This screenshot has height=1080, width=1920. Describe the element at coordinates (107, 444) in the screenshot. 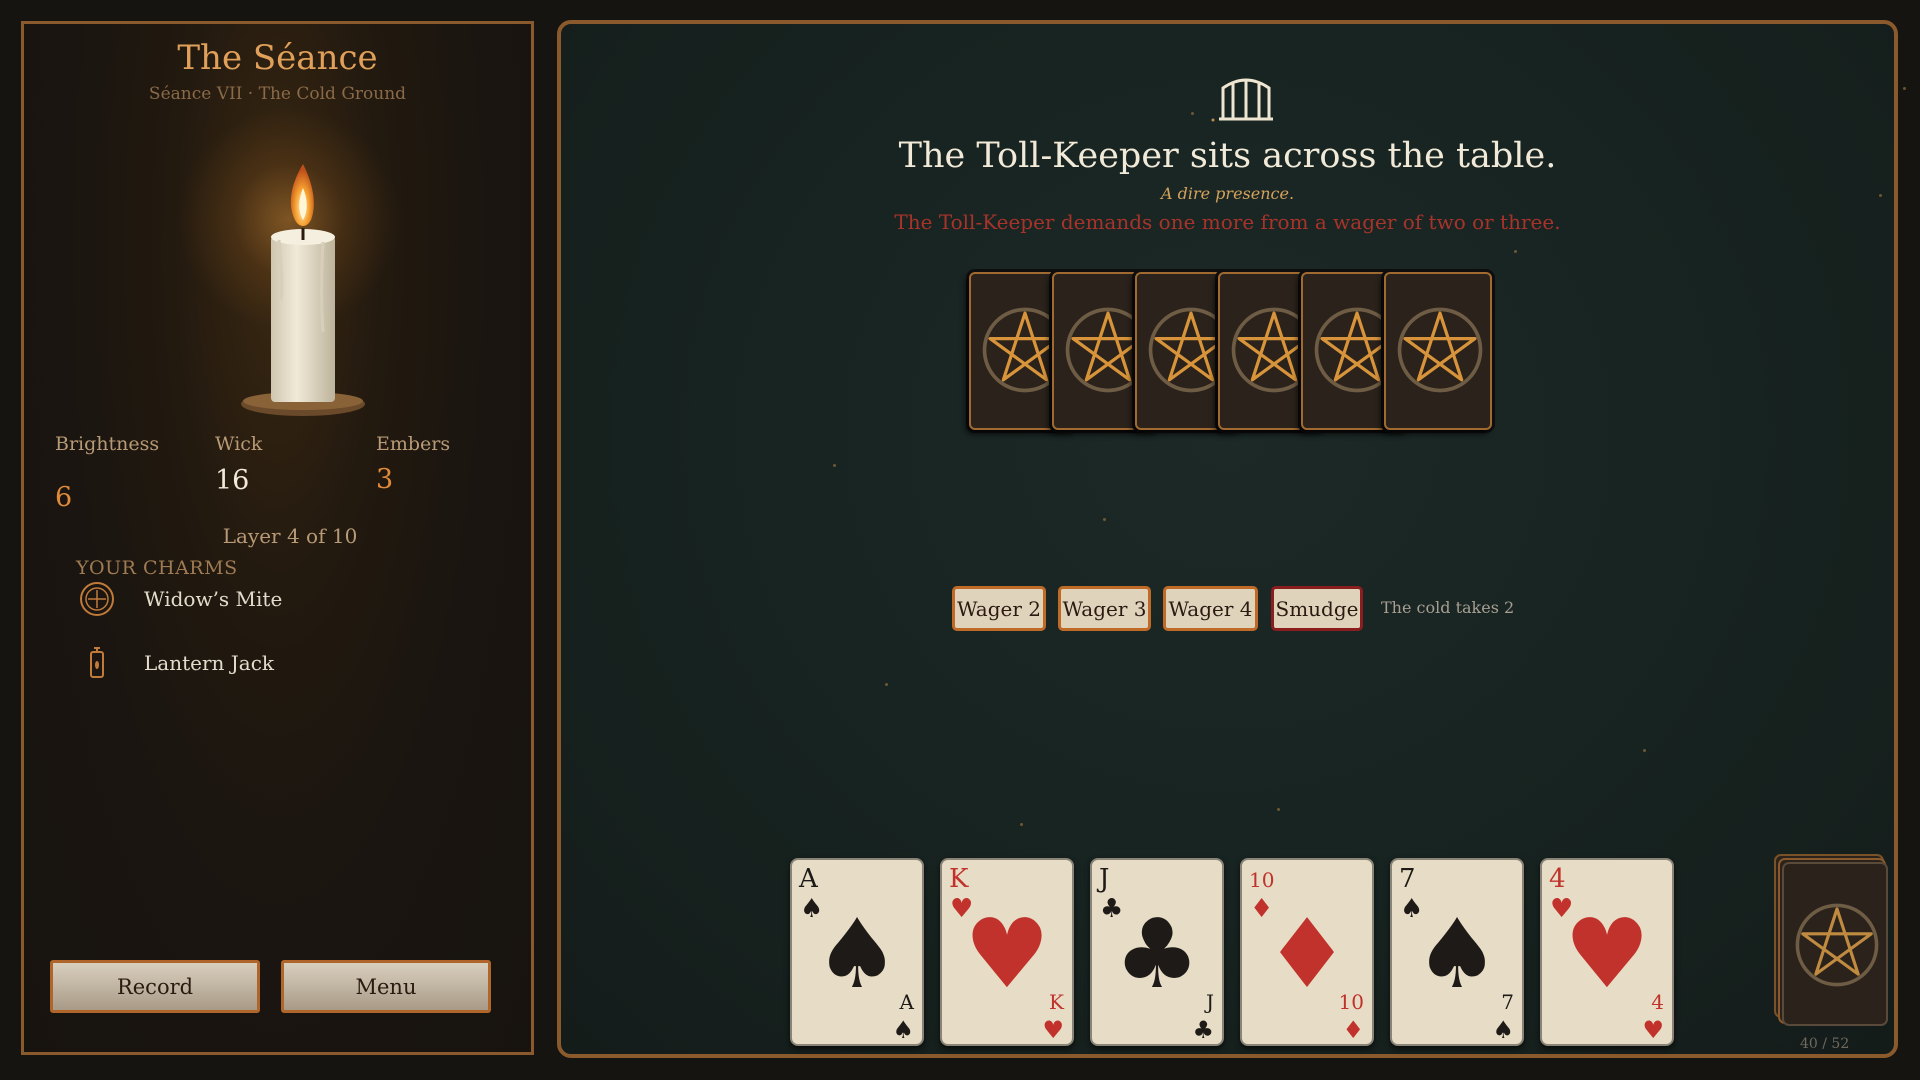

I see `brightness-label: Brightness` at that location.